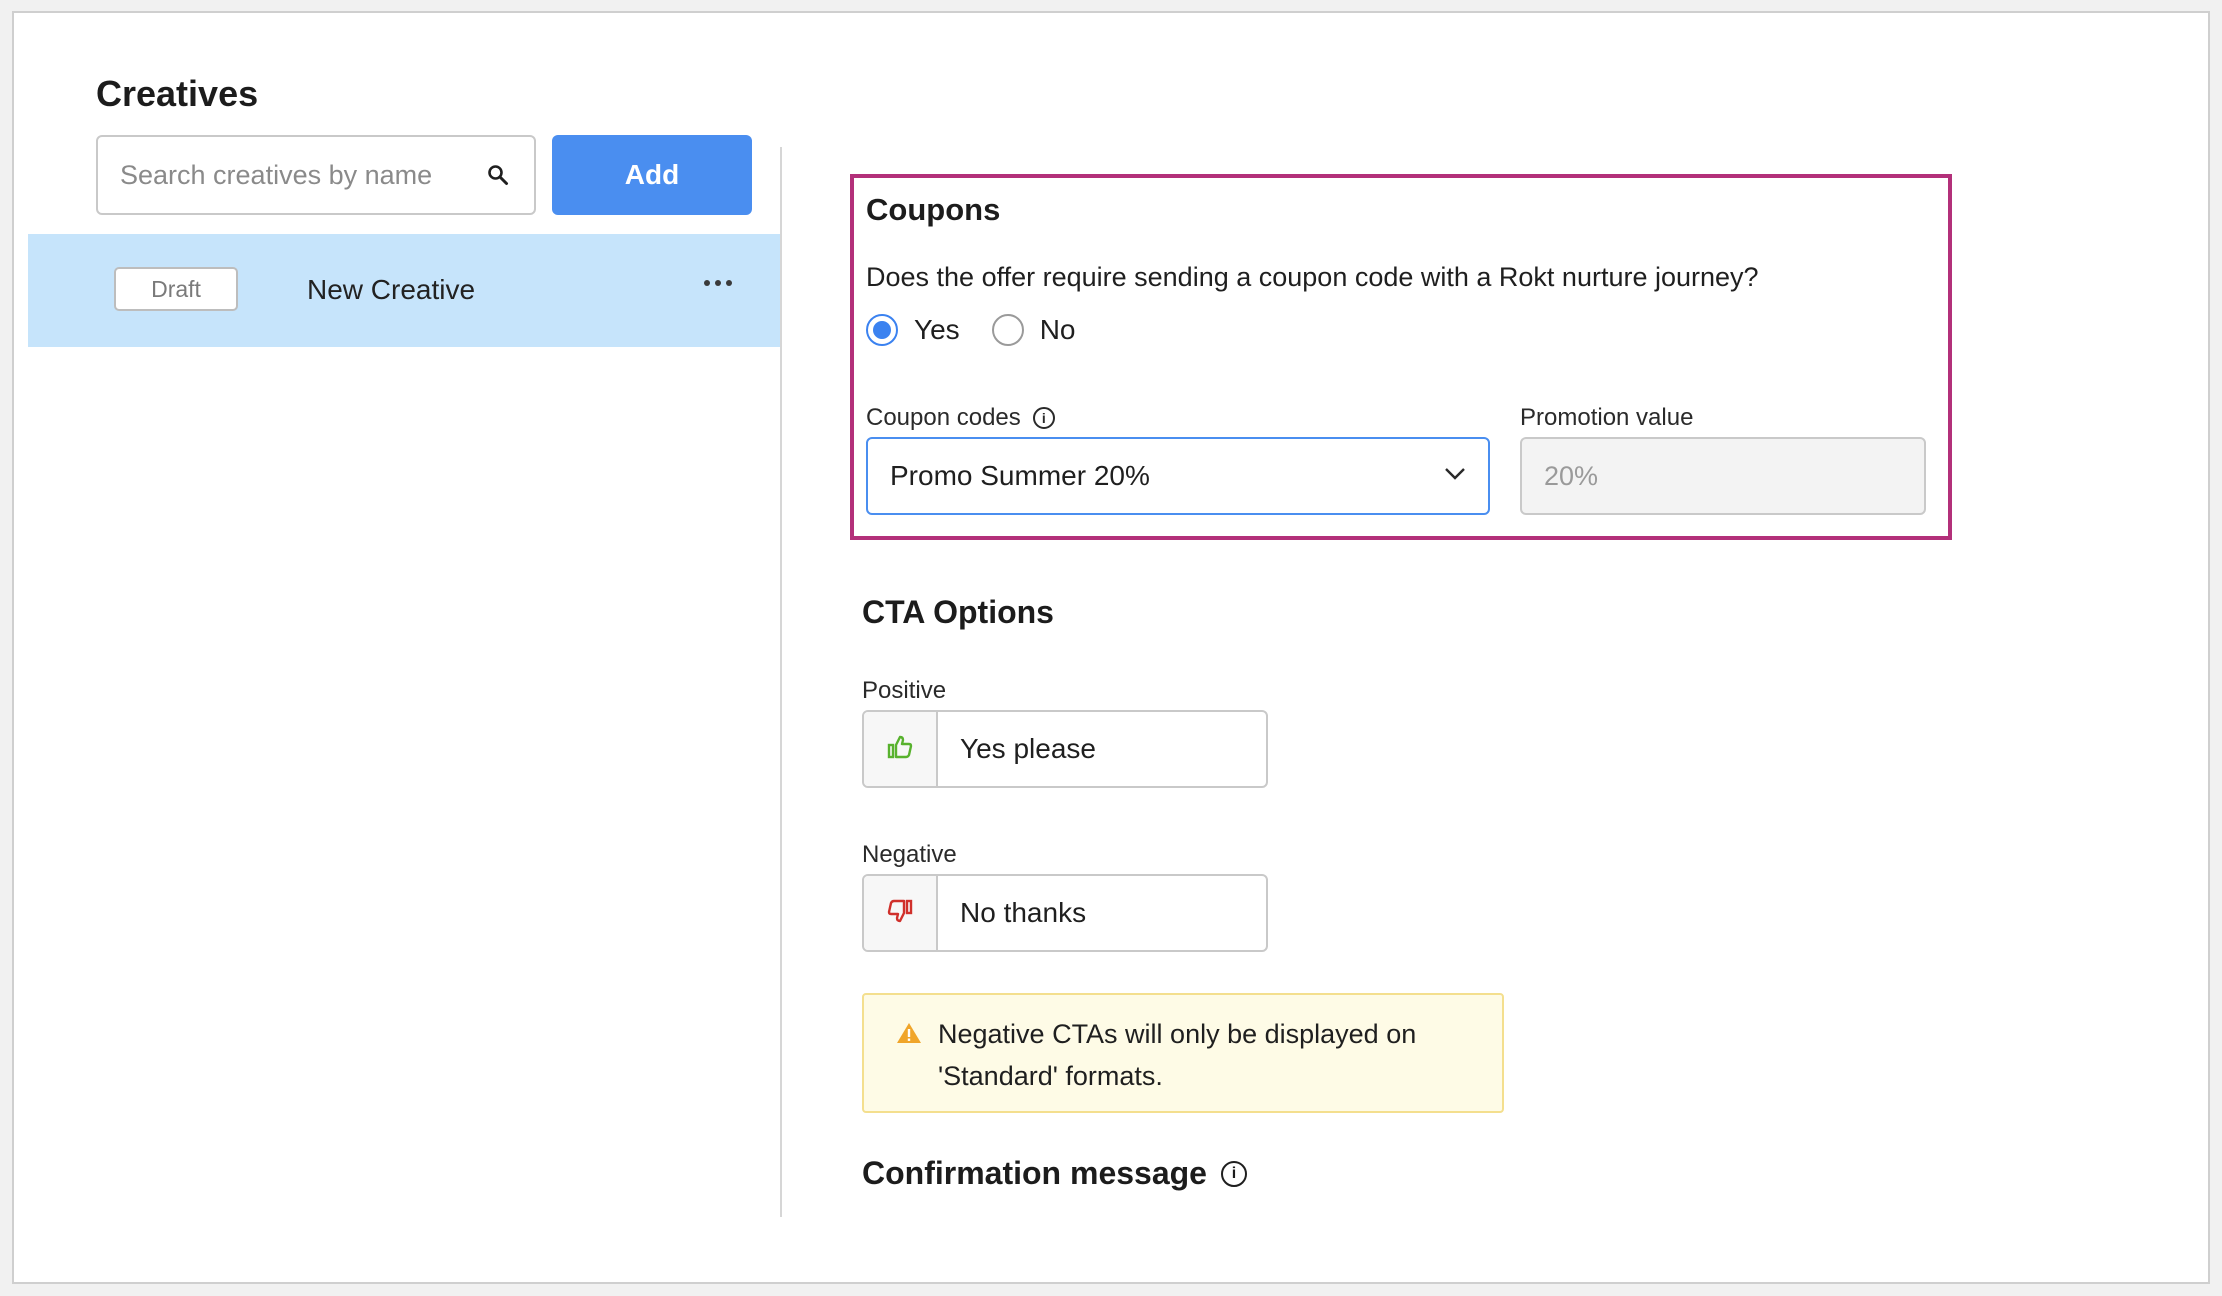  I want to click on panel-divider, so click(781, 682).